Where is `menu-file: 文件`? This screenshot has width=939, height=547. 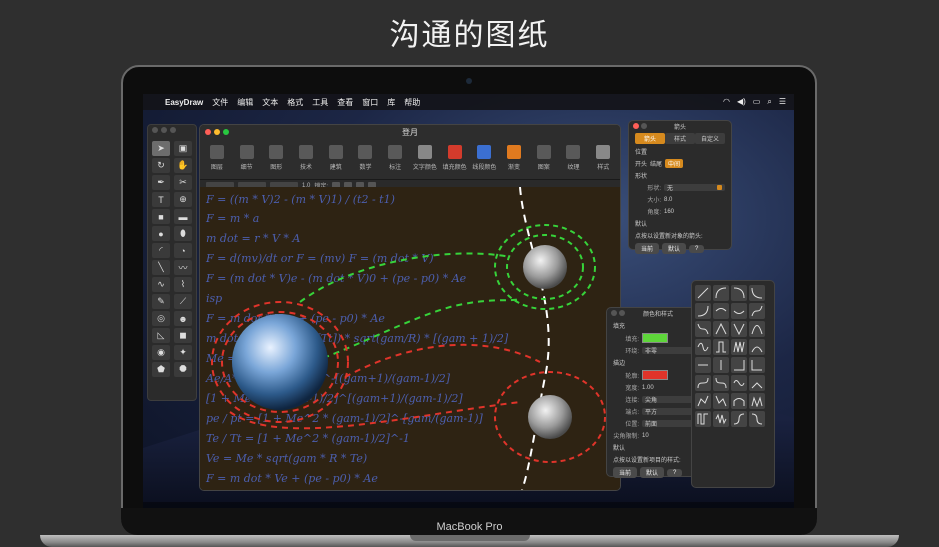 menu-file: 文件 is located at coordinates (220, 102).